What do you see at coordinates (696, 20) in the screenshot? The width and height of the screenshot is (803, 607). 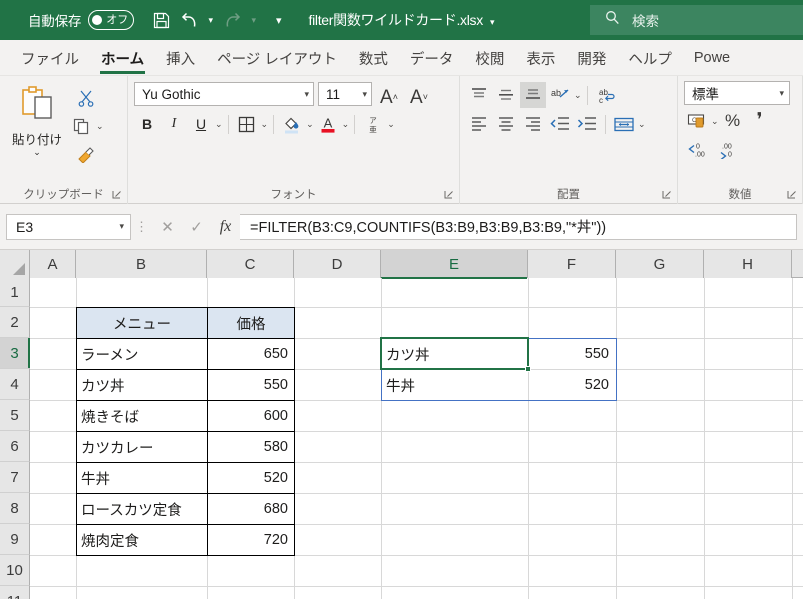 I see `search-box: 検索` at bounding box center [696, 20].